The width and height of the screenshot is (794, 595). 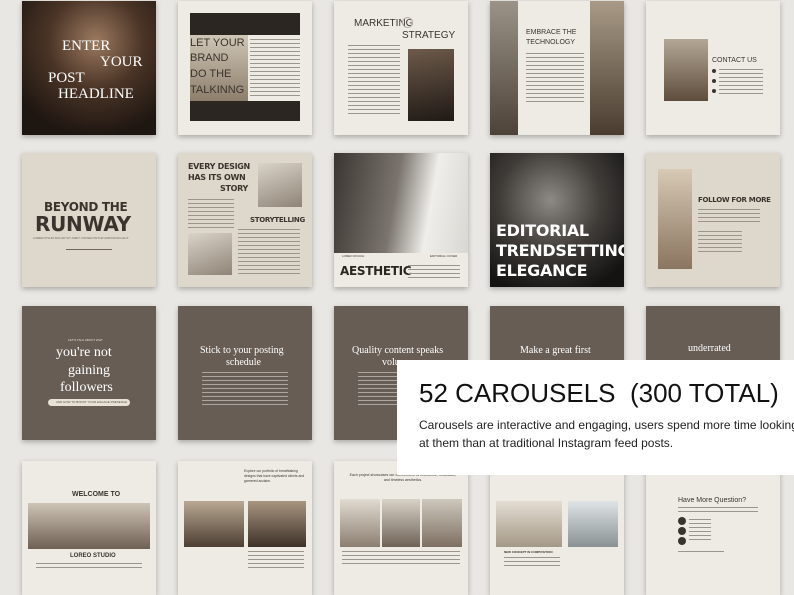 What do you see at coordinates (245, 68) in the screenshot?
I see `tile-let-your-brand: LET YOUR BRAND DO THE TALKINNG` at bounding box center [245, 68].